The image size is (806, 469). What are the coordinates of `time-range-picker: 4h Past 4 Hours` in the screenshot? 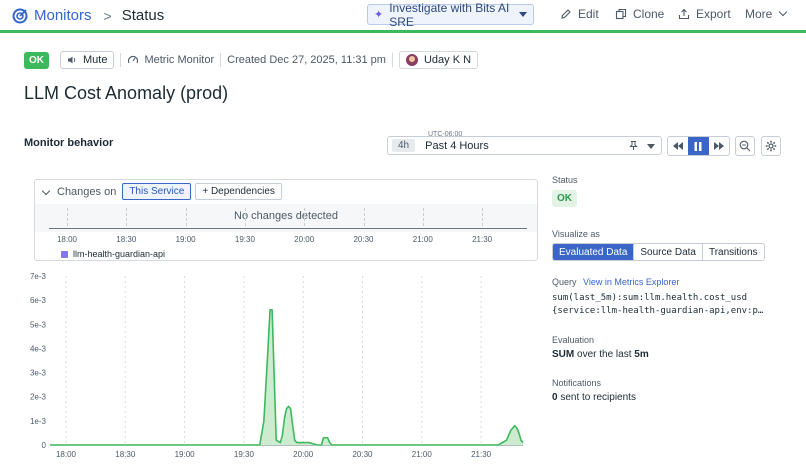 It's located at (524, 145).